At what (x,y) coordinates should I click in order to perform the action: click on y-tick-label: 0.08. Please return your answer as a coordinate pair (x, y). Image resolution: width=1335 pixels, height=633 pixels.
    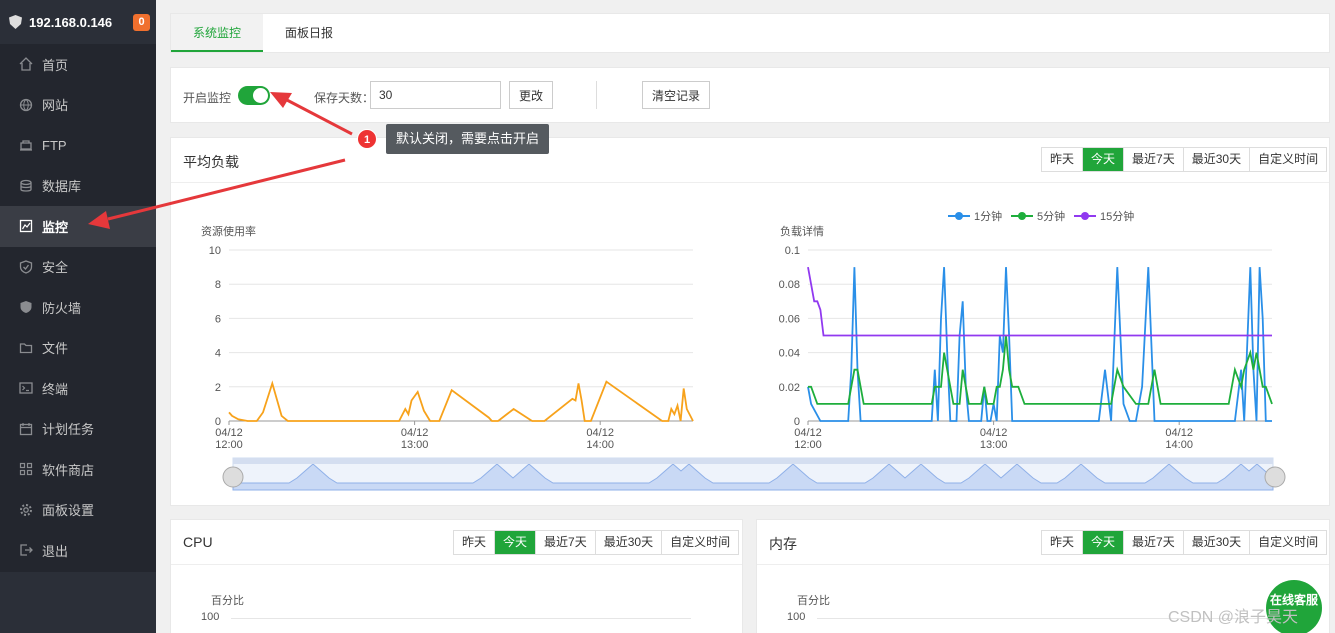
    Looking at the image, I should click on (789, 285).